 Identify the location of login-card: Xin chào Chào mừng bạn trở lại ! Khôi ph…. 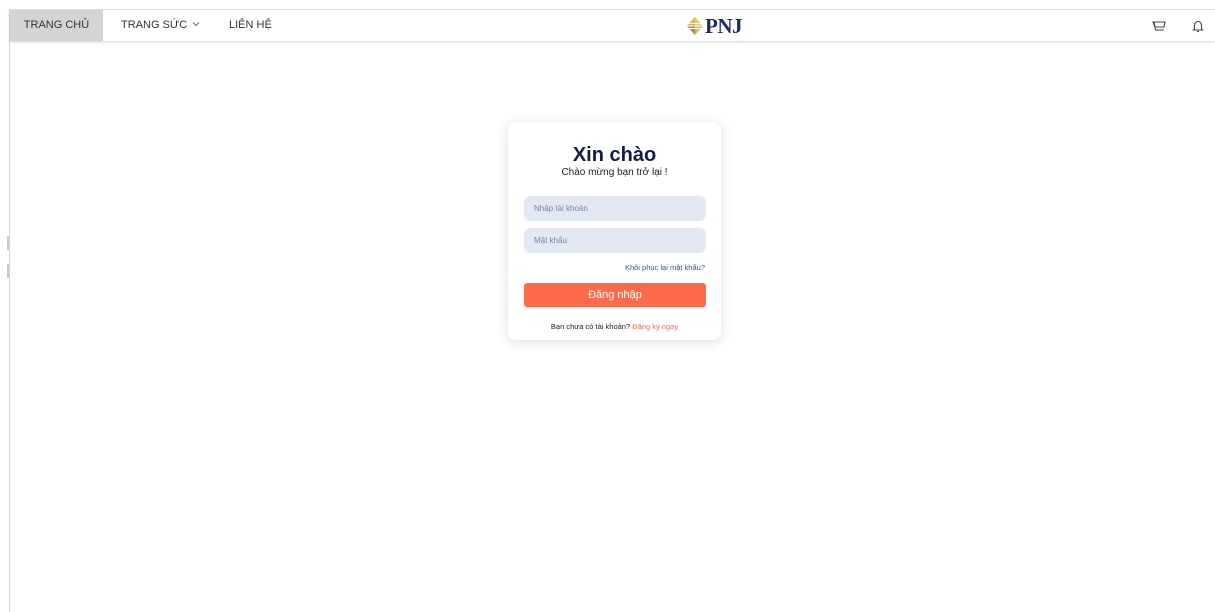
(614, 231).